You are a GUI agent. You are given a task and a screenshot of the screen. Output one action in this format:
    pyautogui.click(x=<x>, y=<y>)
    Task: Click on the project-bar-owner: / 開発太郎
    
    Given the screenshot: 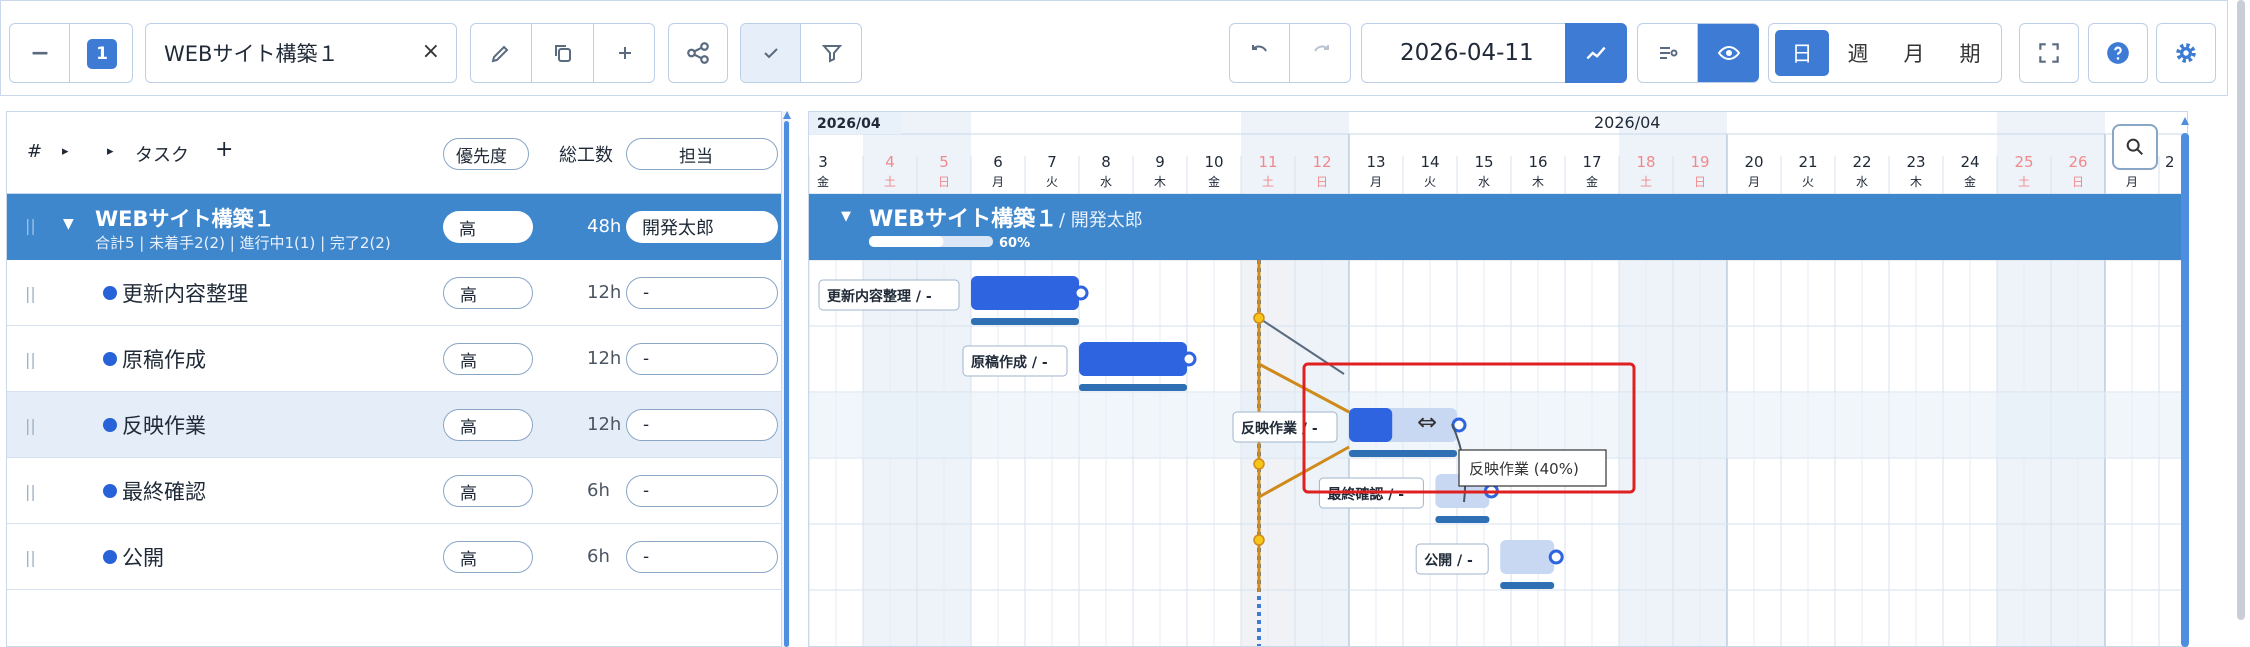 What is the action you would take?
    pyautogui.click(x=1101, y=220)
    